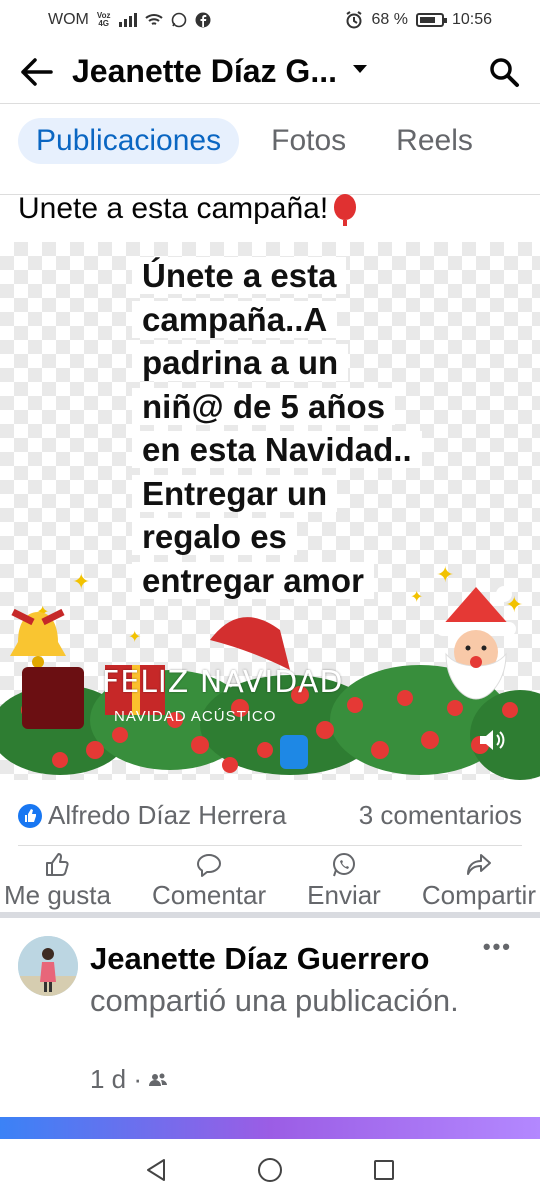 This screenshot has height=1200, width=540. I want to click on post-meta: 1 d ·, so click(129, 1079).